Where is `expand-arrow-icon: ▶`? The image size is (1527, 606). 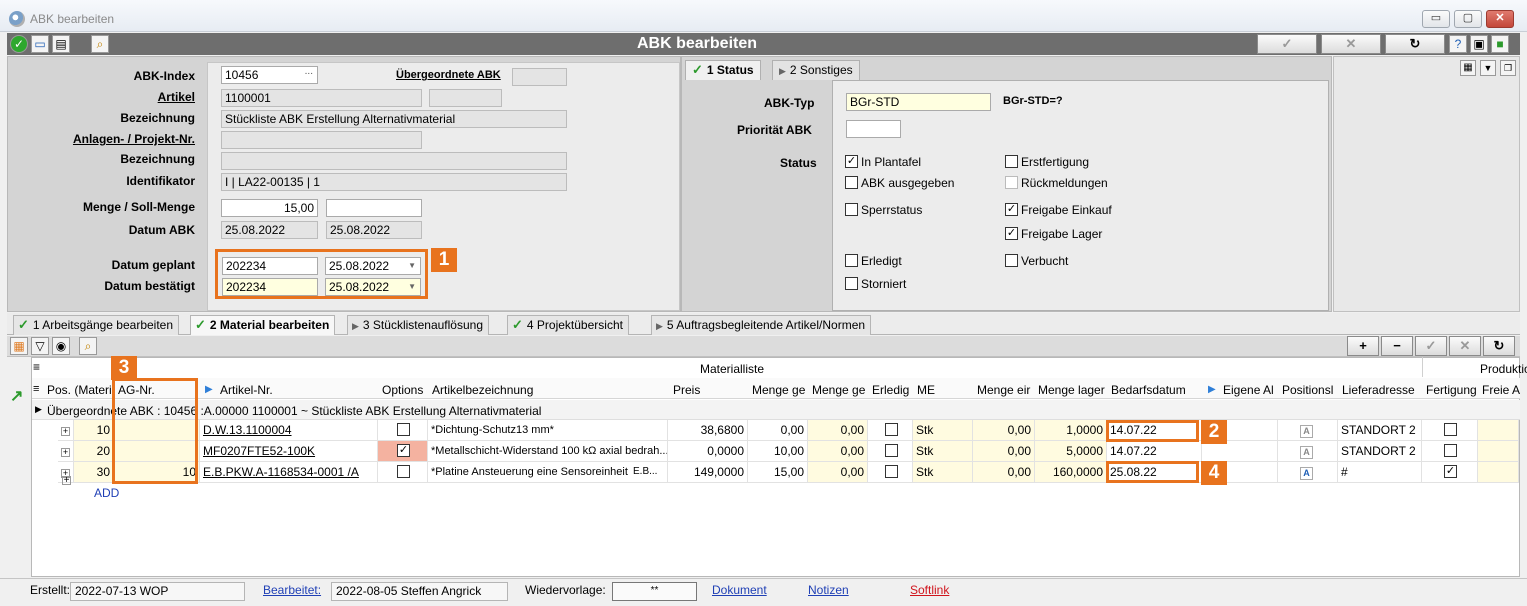 expand-arrow-icon: ▶ is located at coordinates (38, 409).